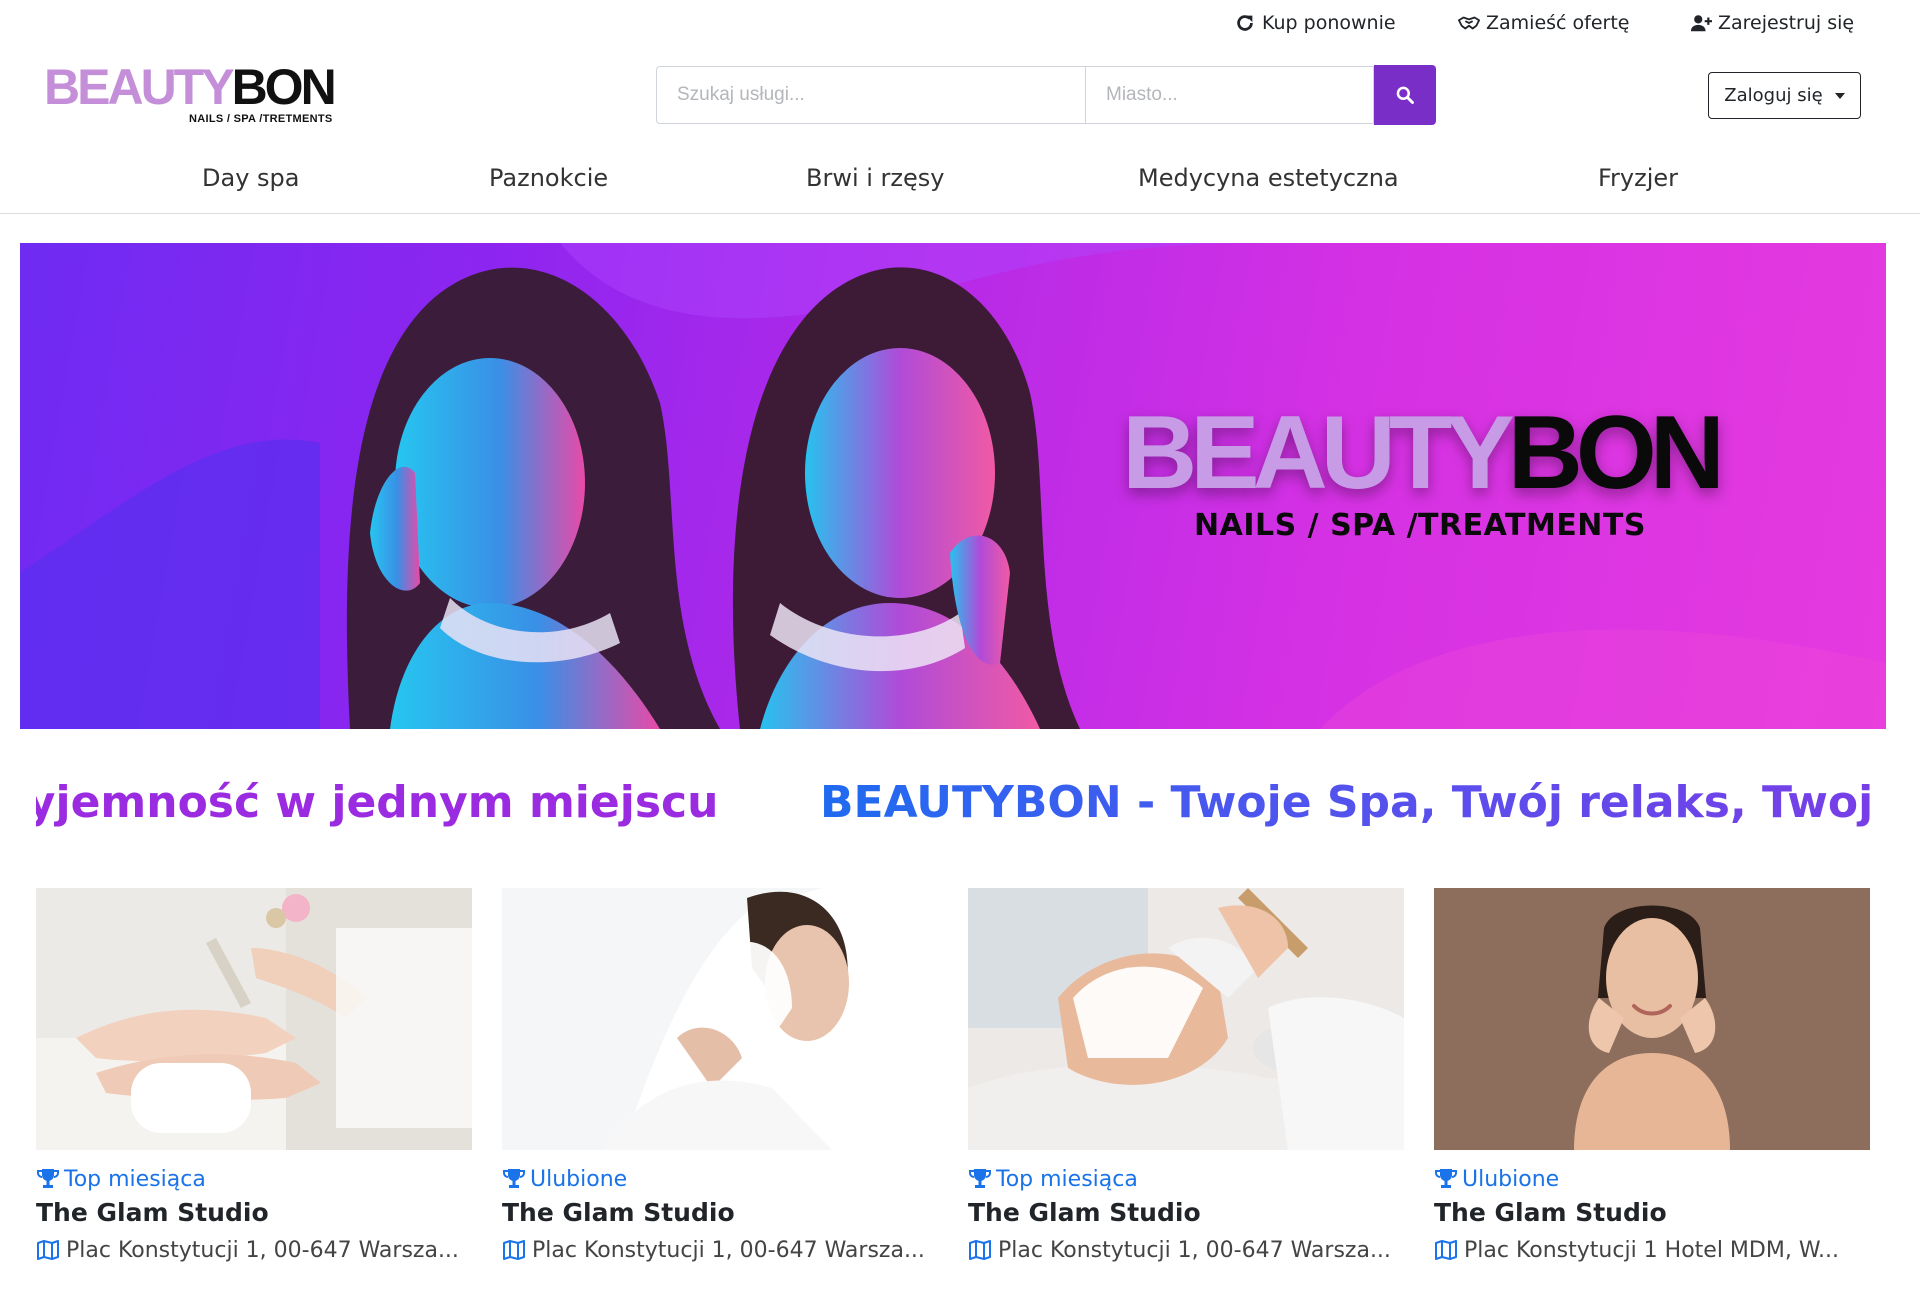 This screenshot has height=1300, width=1920. I want to click on search-icon, so click(1405, 95).